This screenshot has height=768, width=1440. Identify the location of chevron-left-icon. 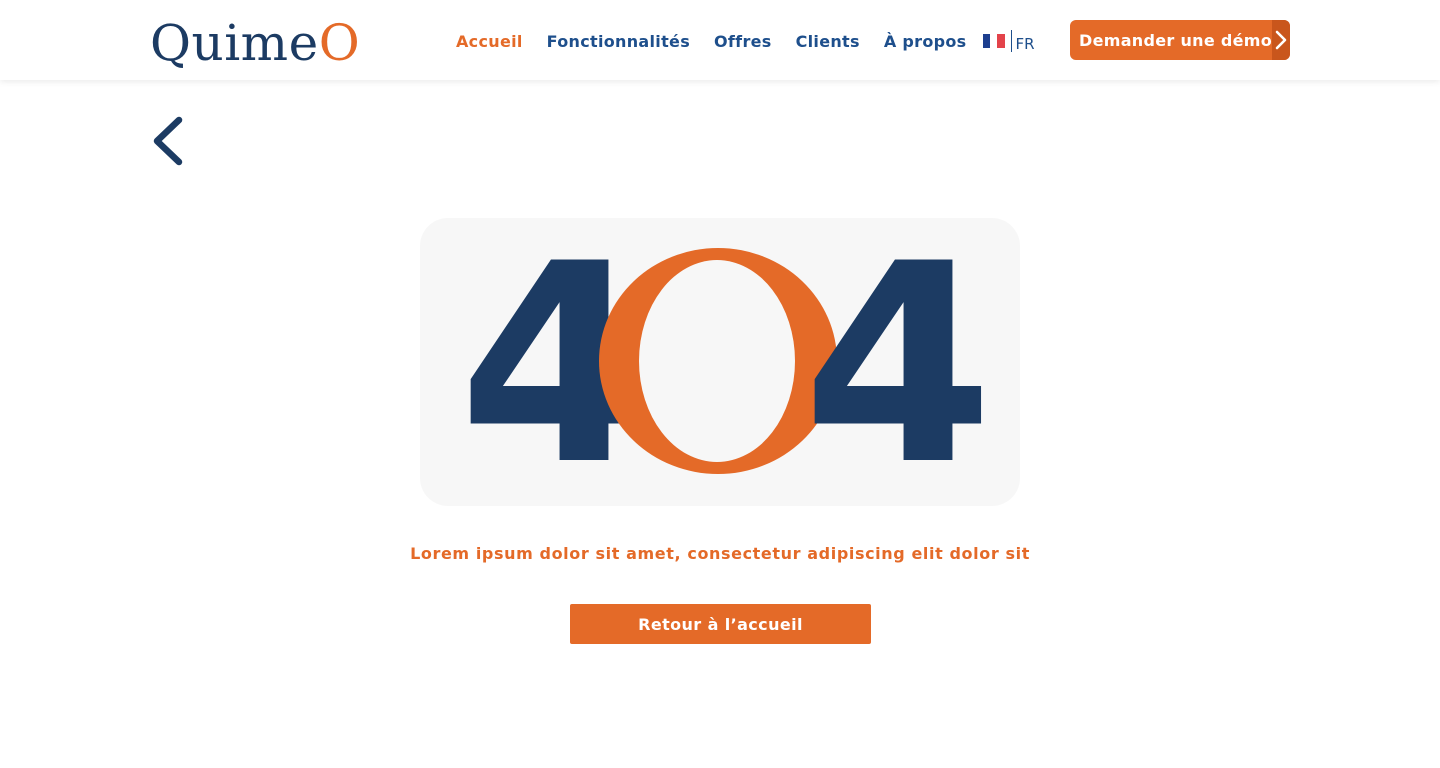
(168, 141).